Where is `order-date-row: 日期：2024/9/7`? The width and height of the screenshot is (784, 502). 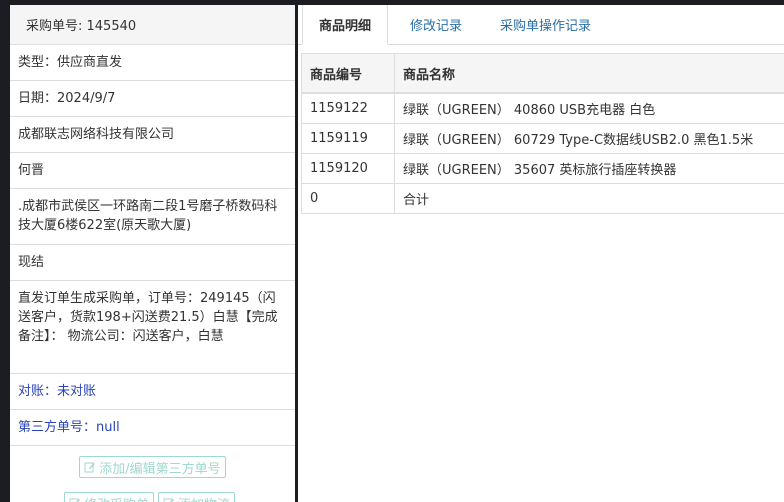 order-date-row: 日期：2024/9/7 is located at coordinates (152, 99).